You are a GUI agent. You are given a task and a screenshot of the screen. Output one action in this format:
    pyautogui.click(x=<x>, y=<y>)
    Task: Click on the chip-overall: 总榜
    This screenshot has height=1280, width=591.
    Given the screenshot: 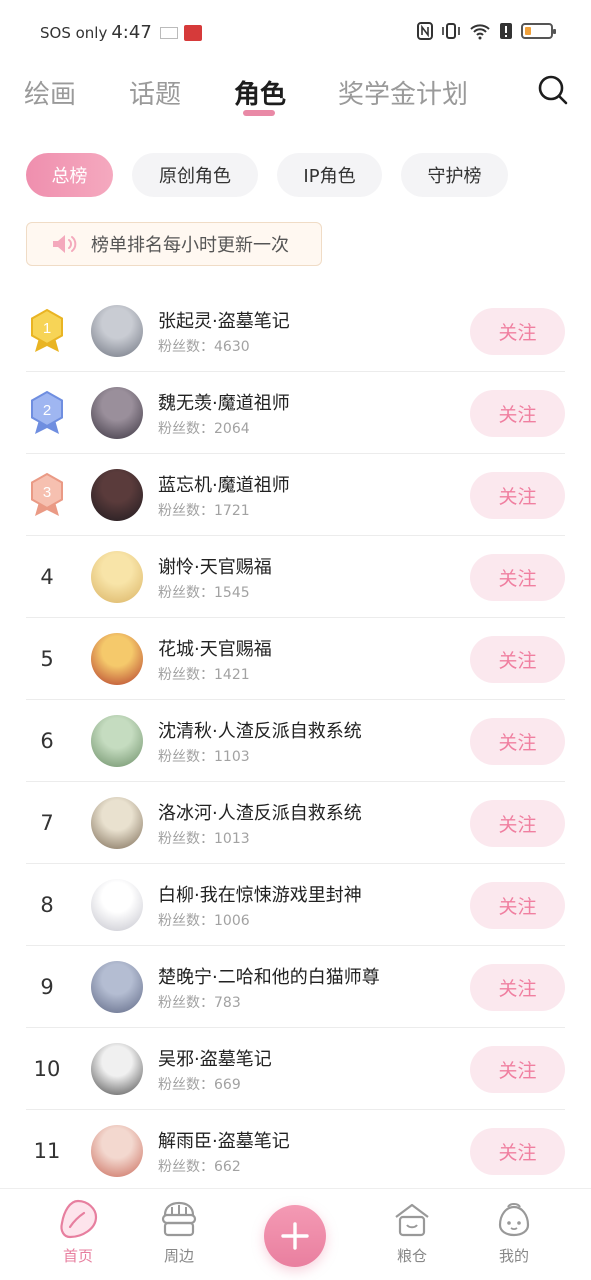 What is the action you would take?
    pyautogui.click(x=69, y=175)
    